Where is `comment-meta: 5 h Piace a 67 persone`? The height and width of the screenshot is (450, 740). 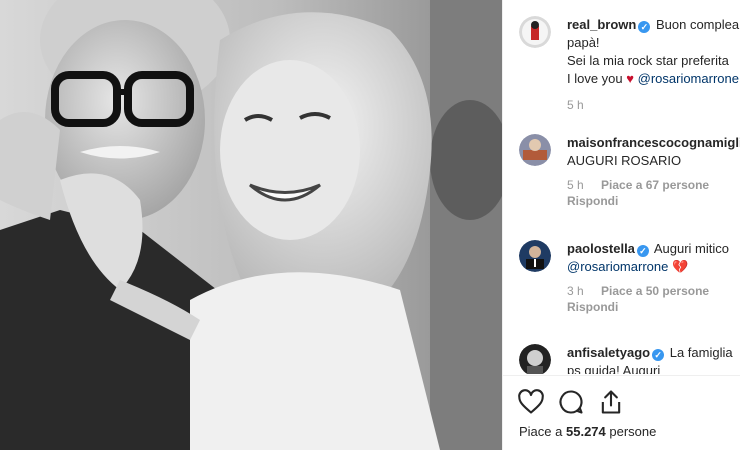 comment-meta: 5 h Piace a 67 persone is located at coordinates (653, 185).